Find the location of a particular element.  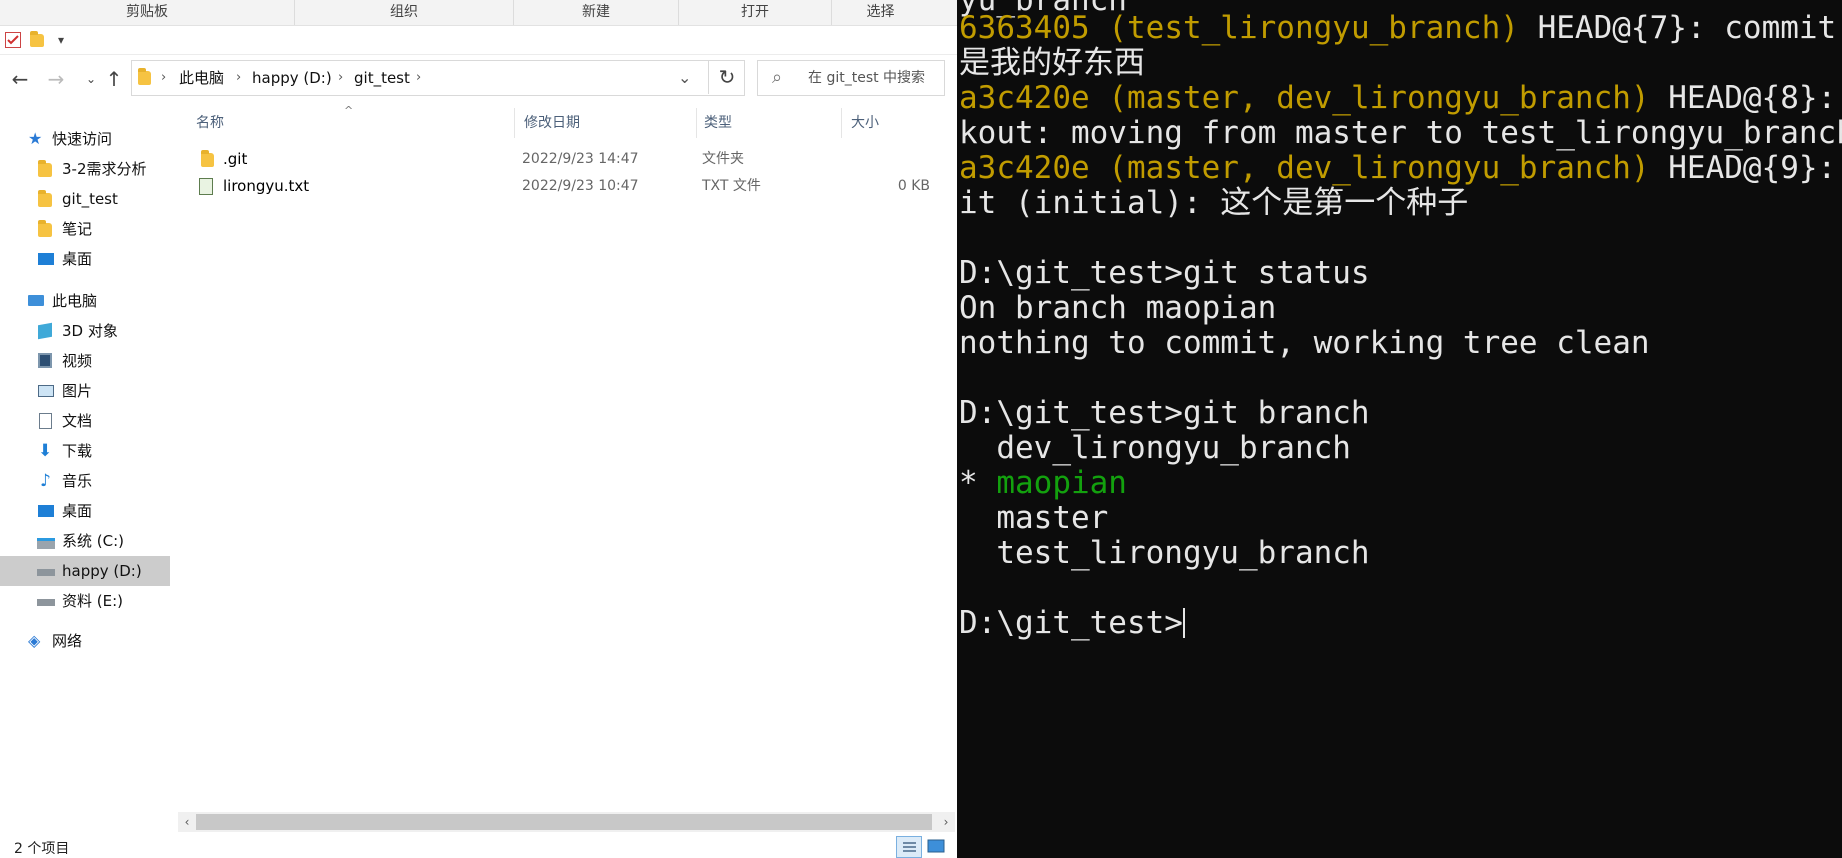

text-file-icon is located at coordinates (206, 186).